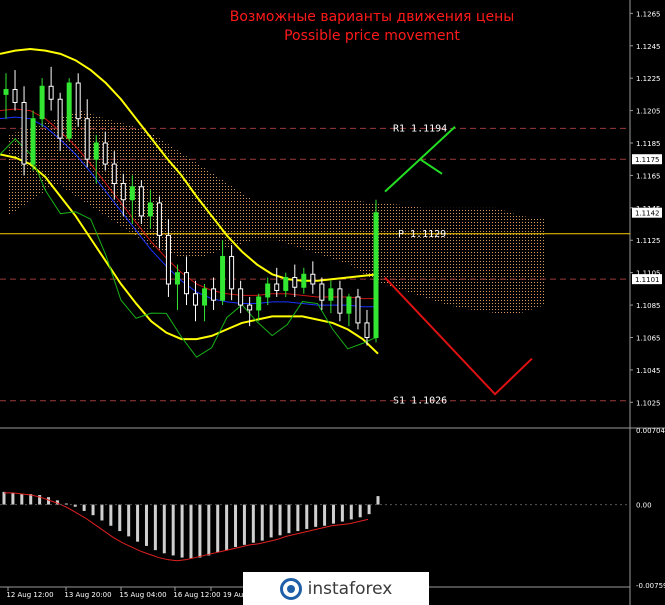 This screenshot has height=605, width=665. Describe the element at coordinates (650, 431) in the screenshot. I see `oscillator-tick-label: 0.00704` at that location.